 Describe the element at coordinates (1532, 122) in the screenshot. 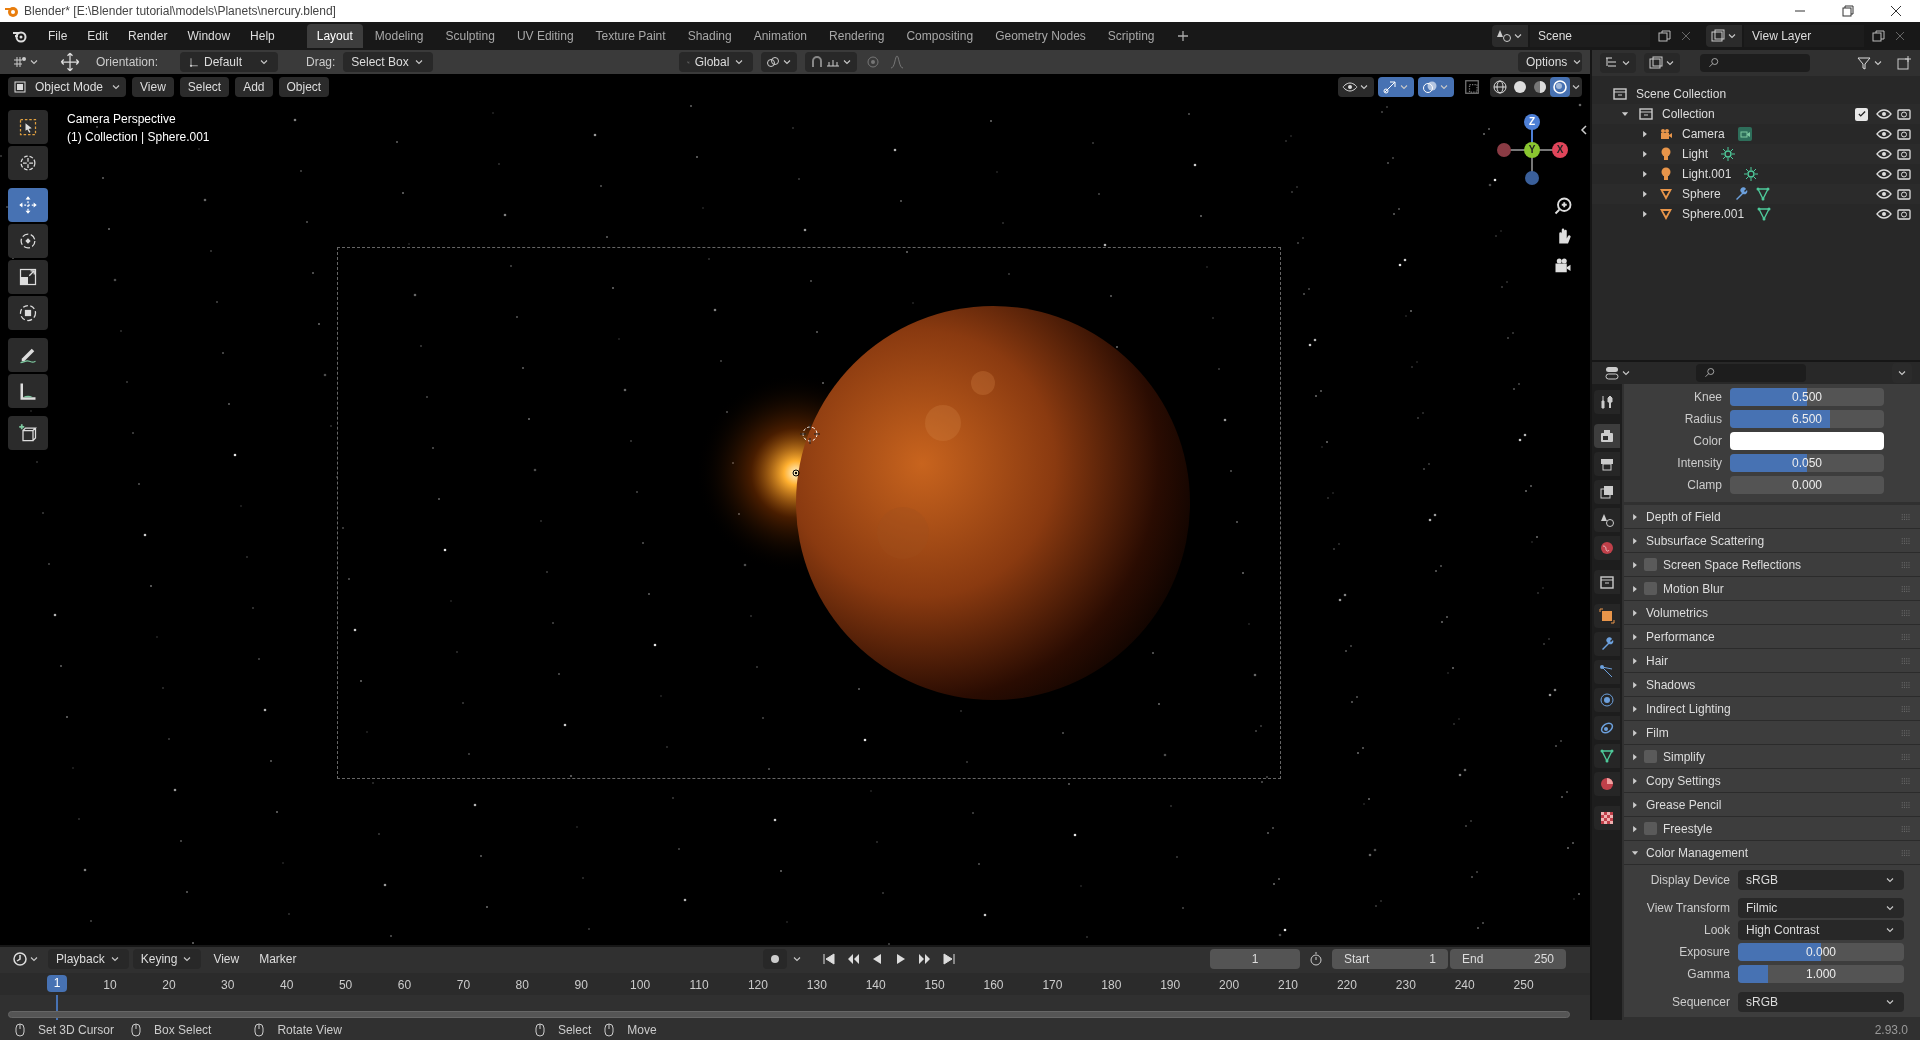

I see `axis-handle: Z` at that location.